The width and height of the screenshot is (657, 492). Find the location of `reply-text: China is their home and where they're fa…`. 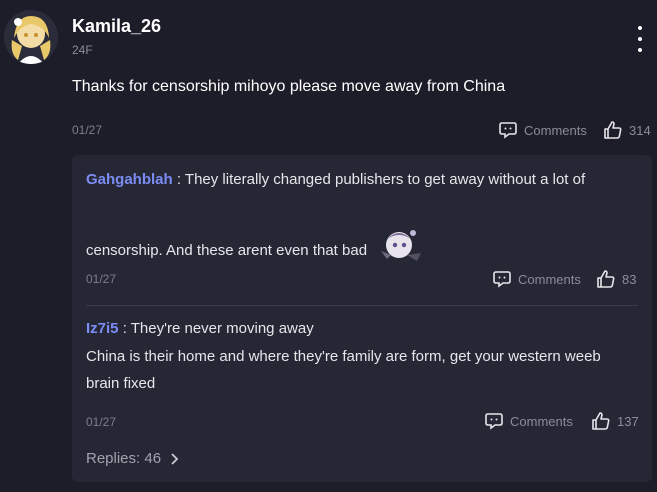

reply-text: China is their home and where they're fa… is located at coordinates (343, 356).